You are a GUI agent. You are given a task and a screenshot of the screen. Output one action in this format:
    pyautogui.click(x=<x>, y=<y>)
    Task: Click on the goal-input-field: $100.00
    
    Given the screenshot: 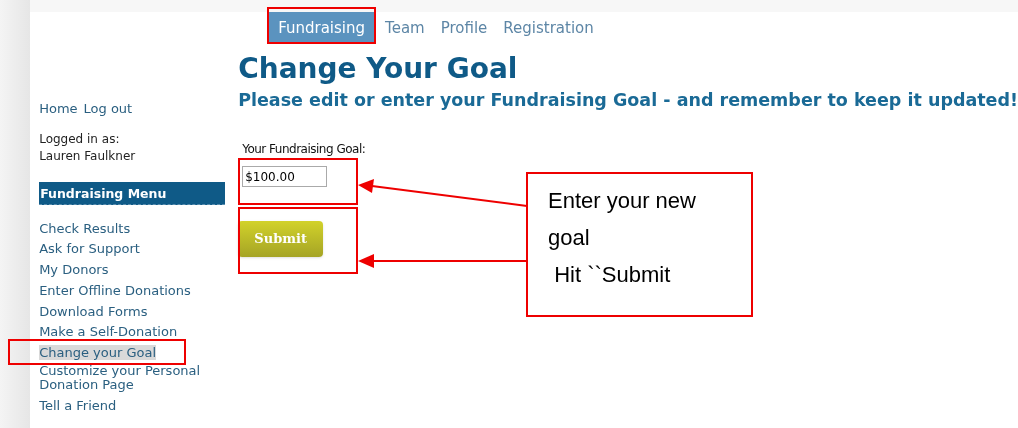 What is the action you would take?
    pyautogui.click(x=285, y=176)
    